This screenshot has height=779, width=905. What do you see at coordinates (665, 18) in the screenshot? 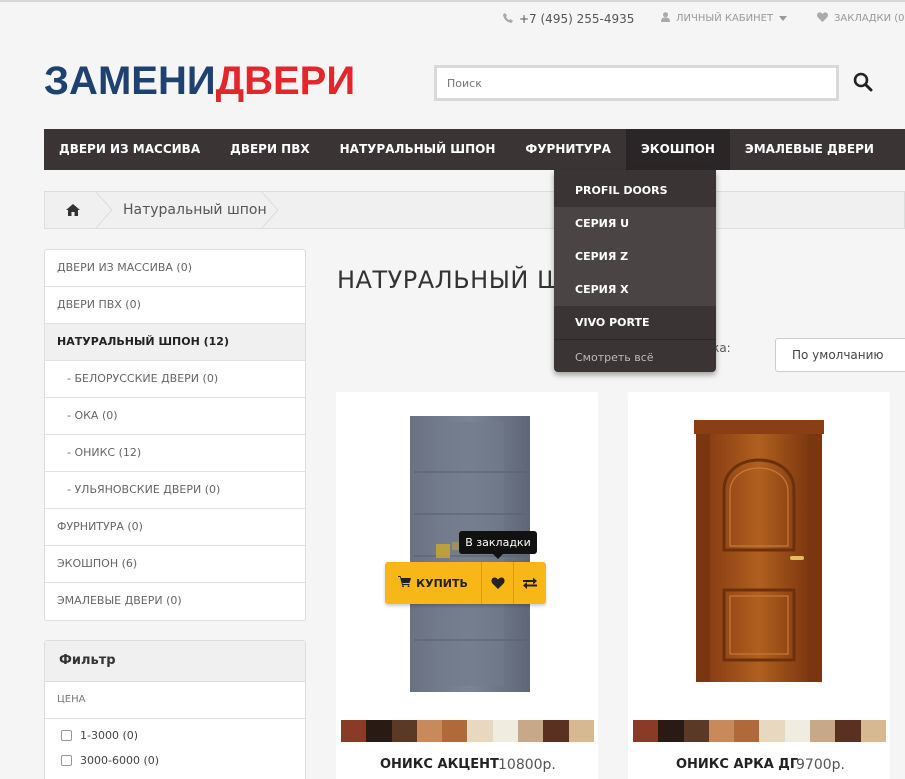
I see `user-icon` at bounding box center [665, 18].